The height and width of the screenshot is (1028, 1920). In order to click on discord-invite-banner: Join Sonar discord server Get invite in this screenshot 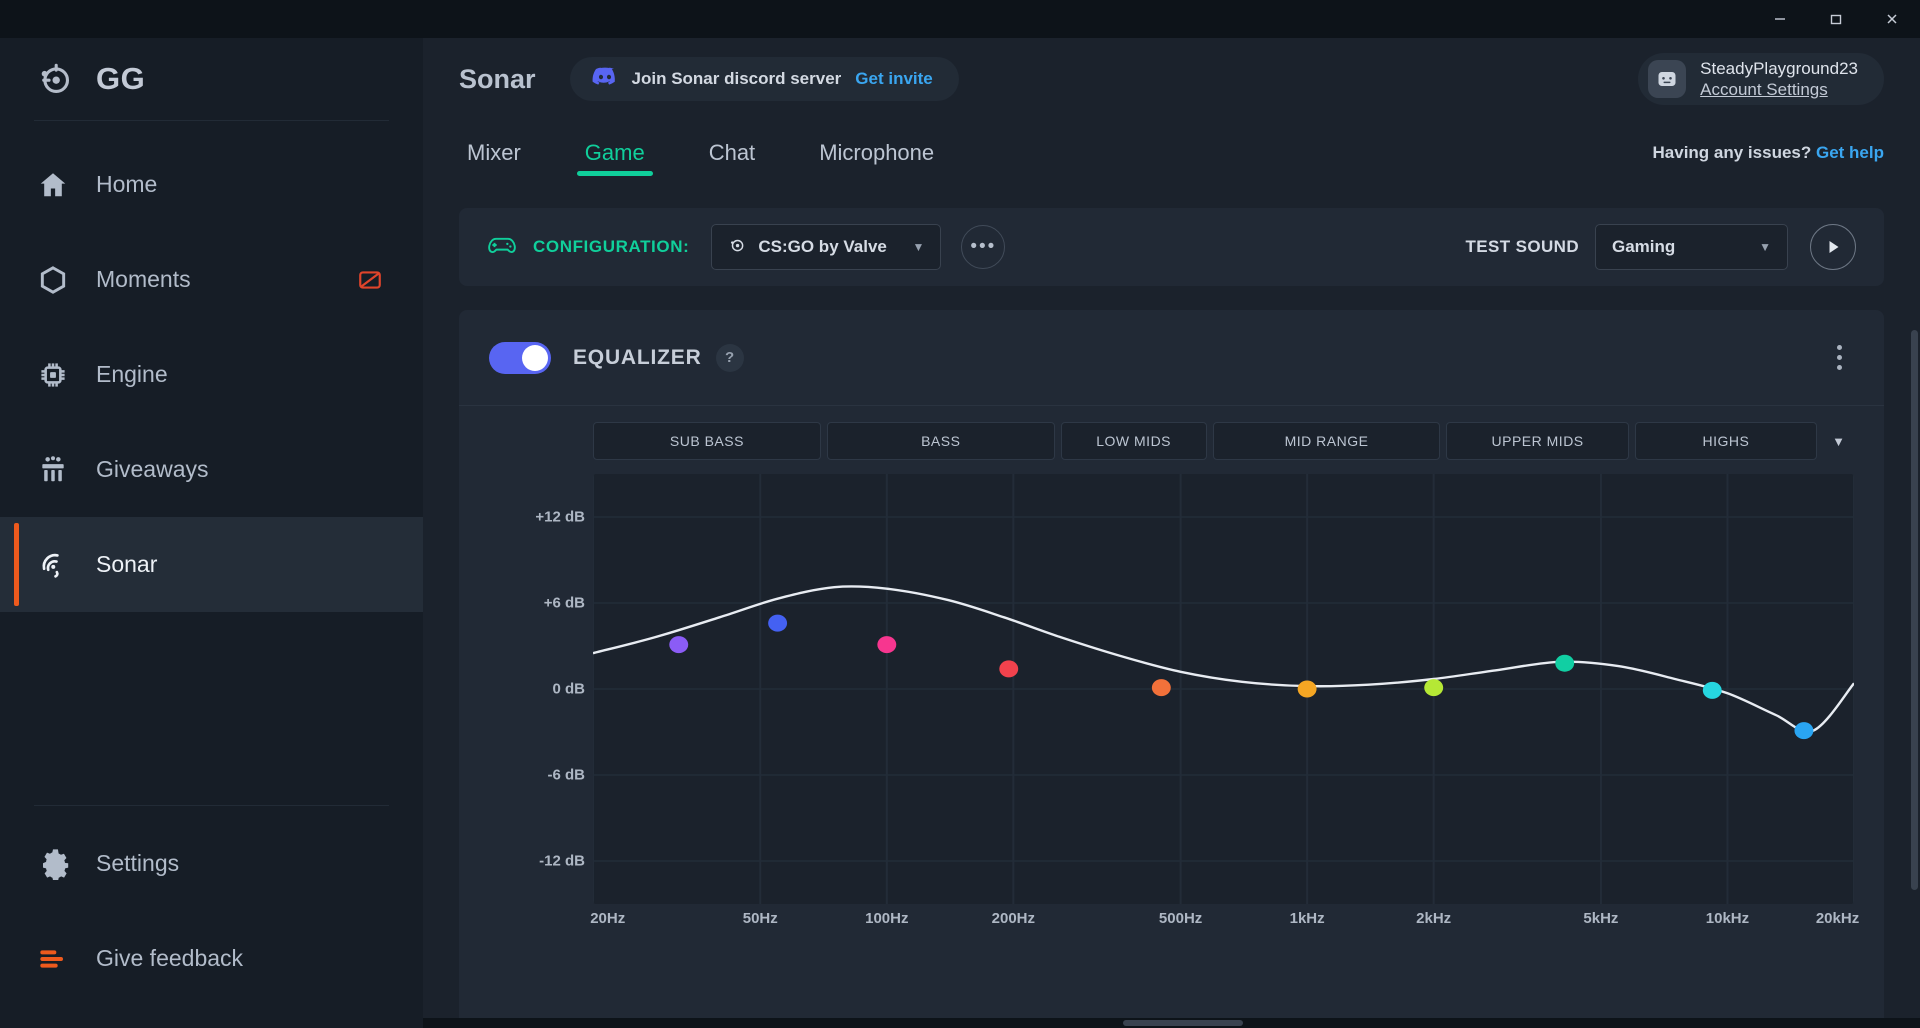, I will do `click(764, 79)`.